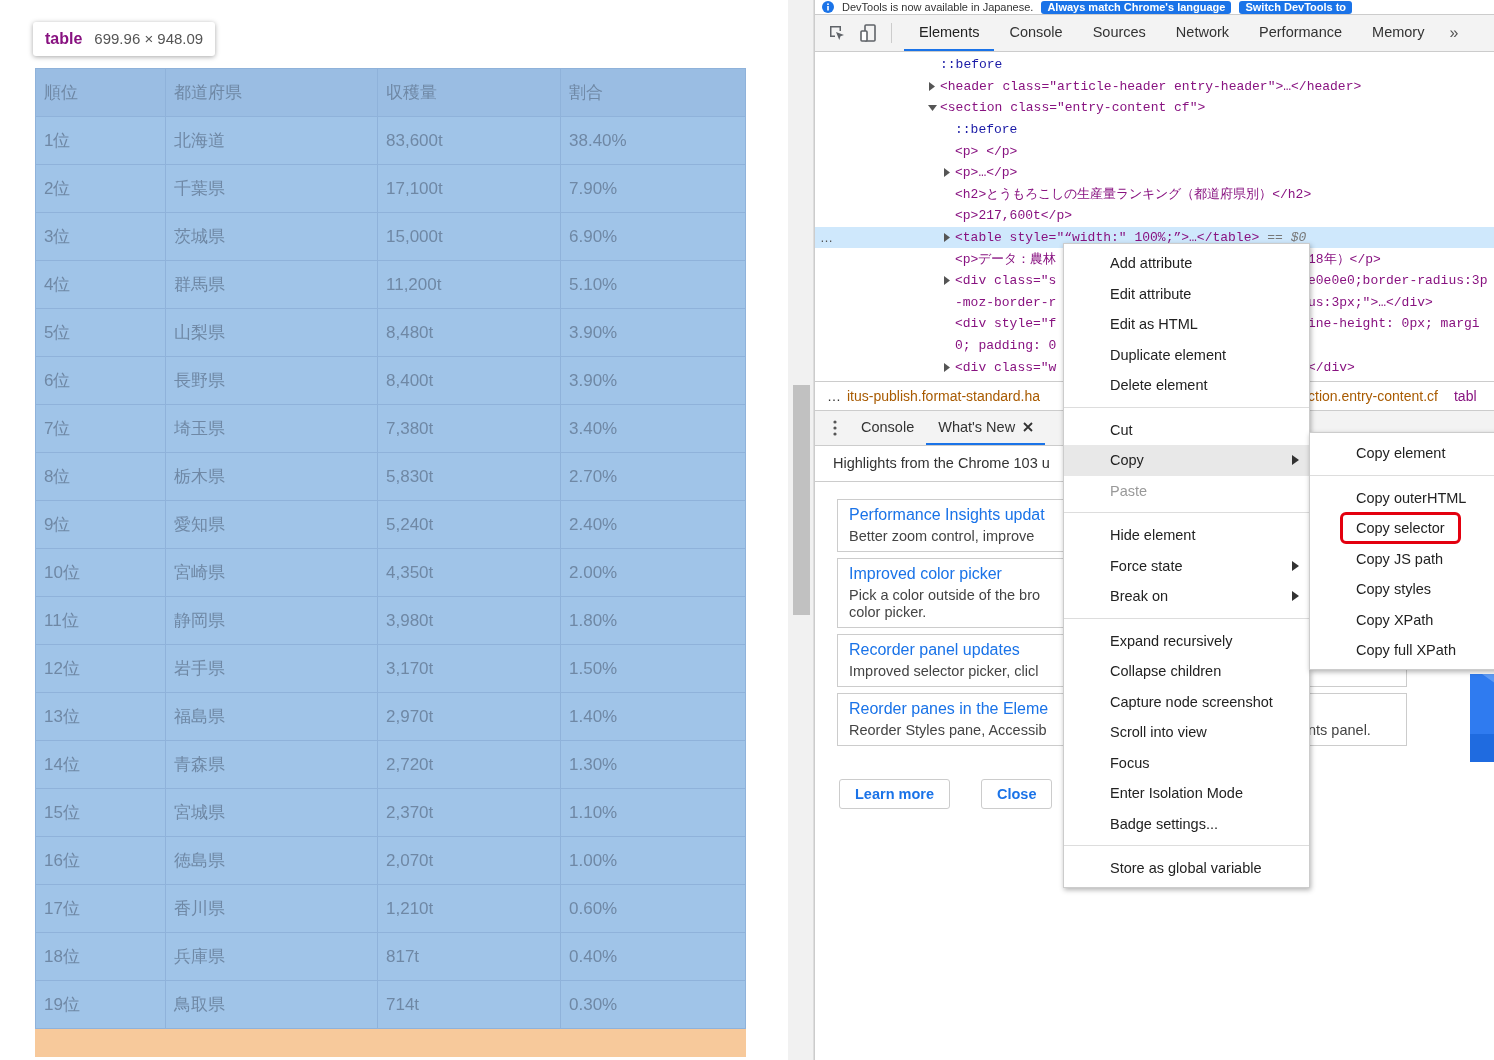  Describe the element at coordinates (986, 428) in the screenshot. I see `drawer-tab: What's New` at that location.